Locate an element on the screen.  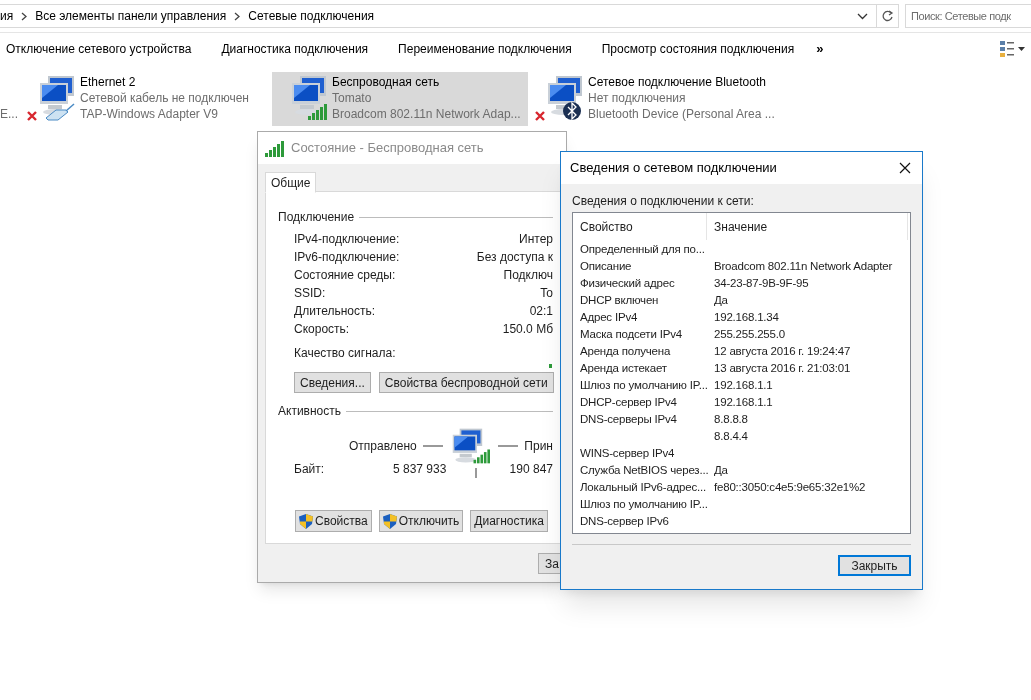
table-cell: 13 августа 2016 г. 21:03:01 is located at coordinates (782, 367).